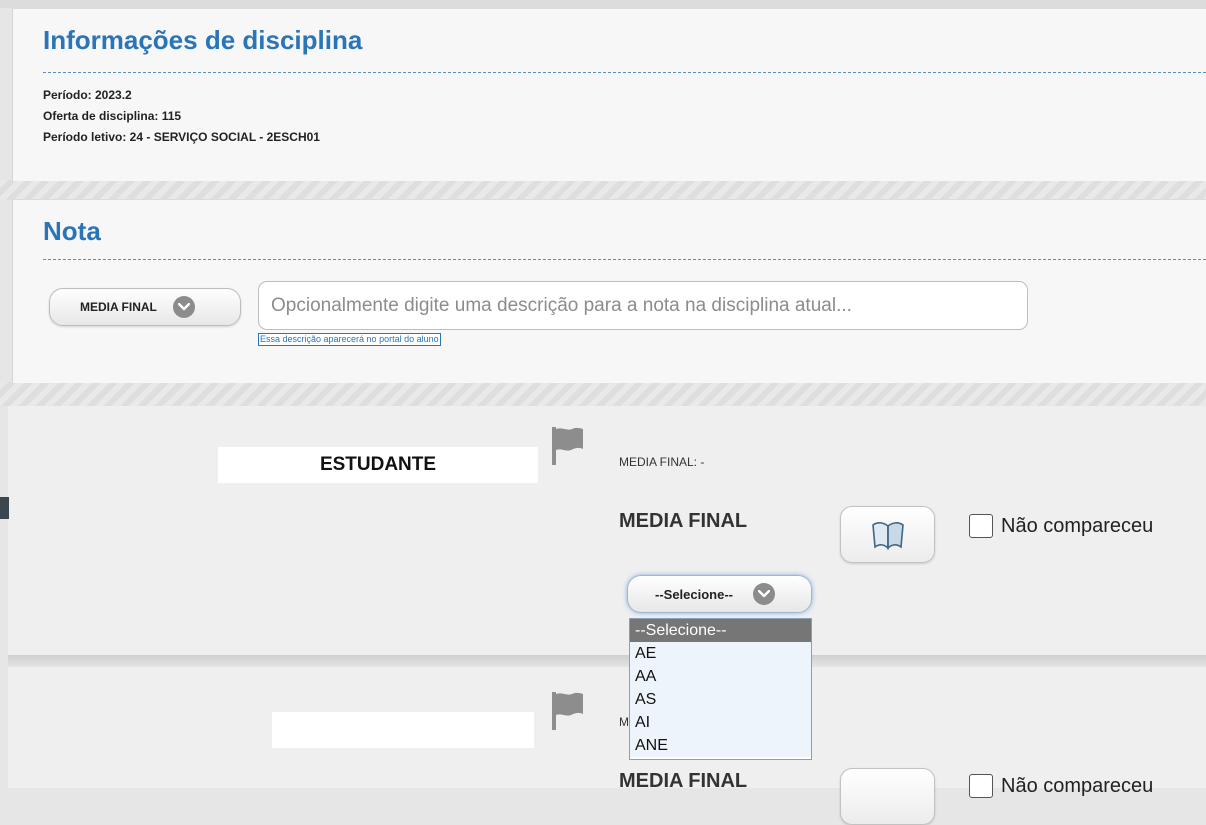  I want to click on grade-select-value: --Selecione--, so click(694, 594).